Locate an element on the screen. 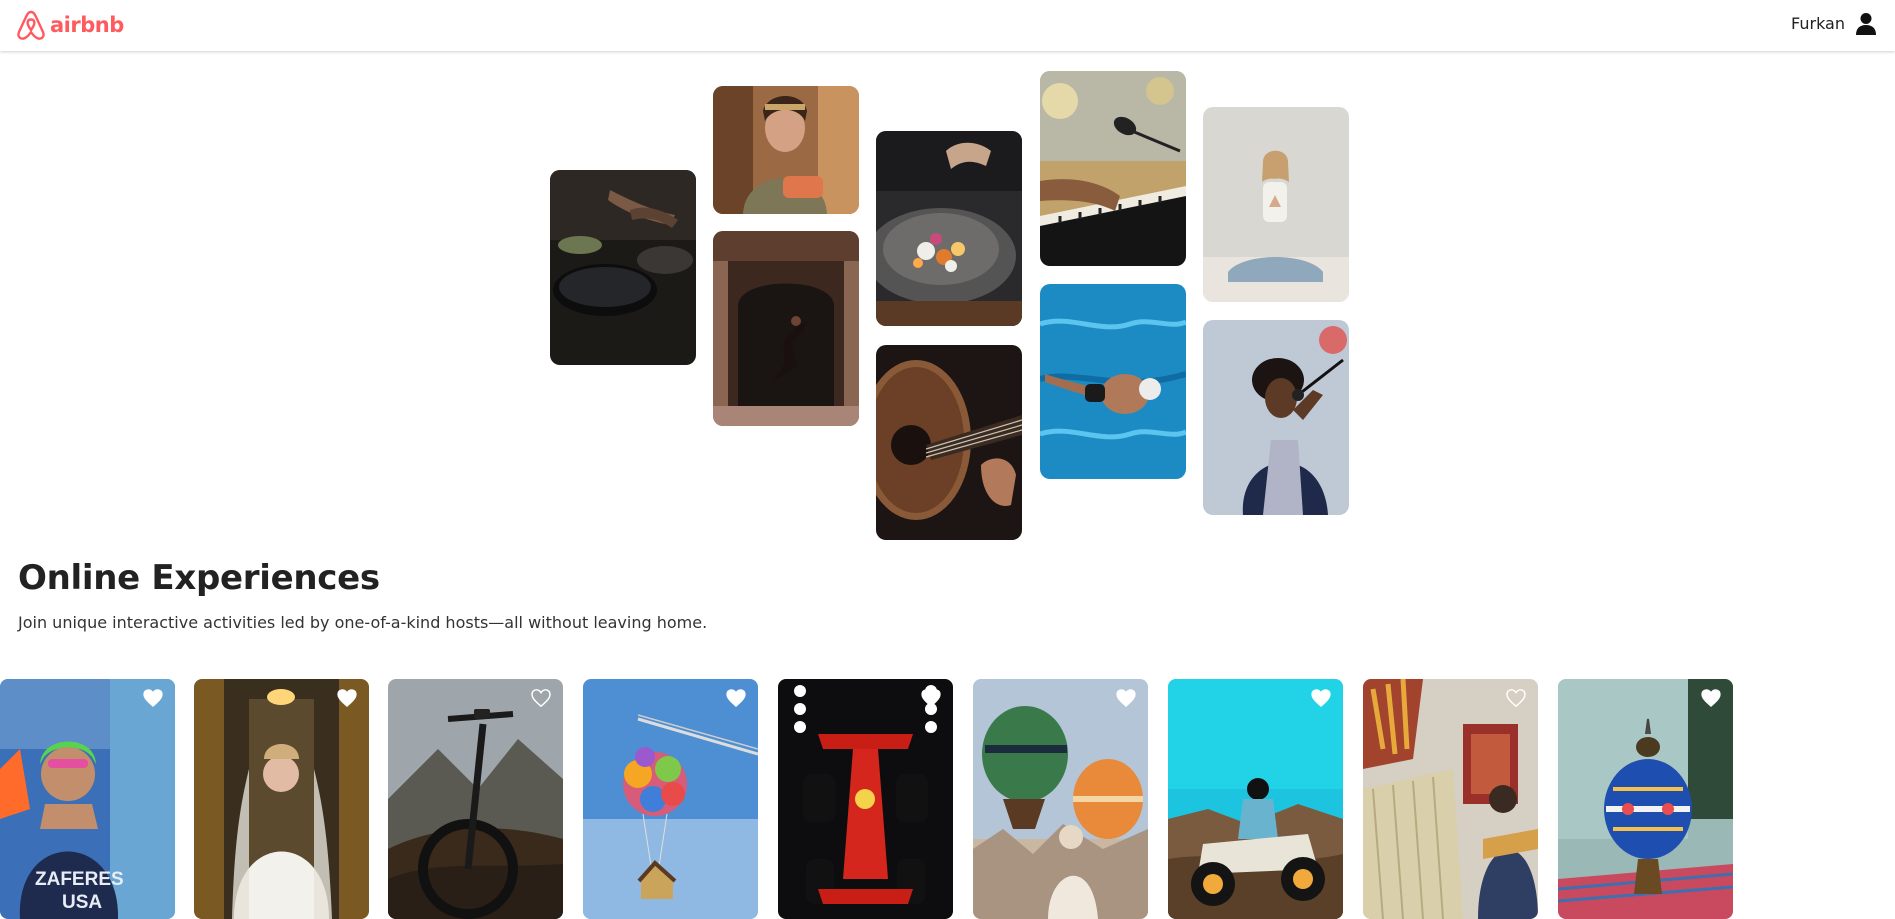  bicycle-on-hill-photo is located at coordinates (475, 799).